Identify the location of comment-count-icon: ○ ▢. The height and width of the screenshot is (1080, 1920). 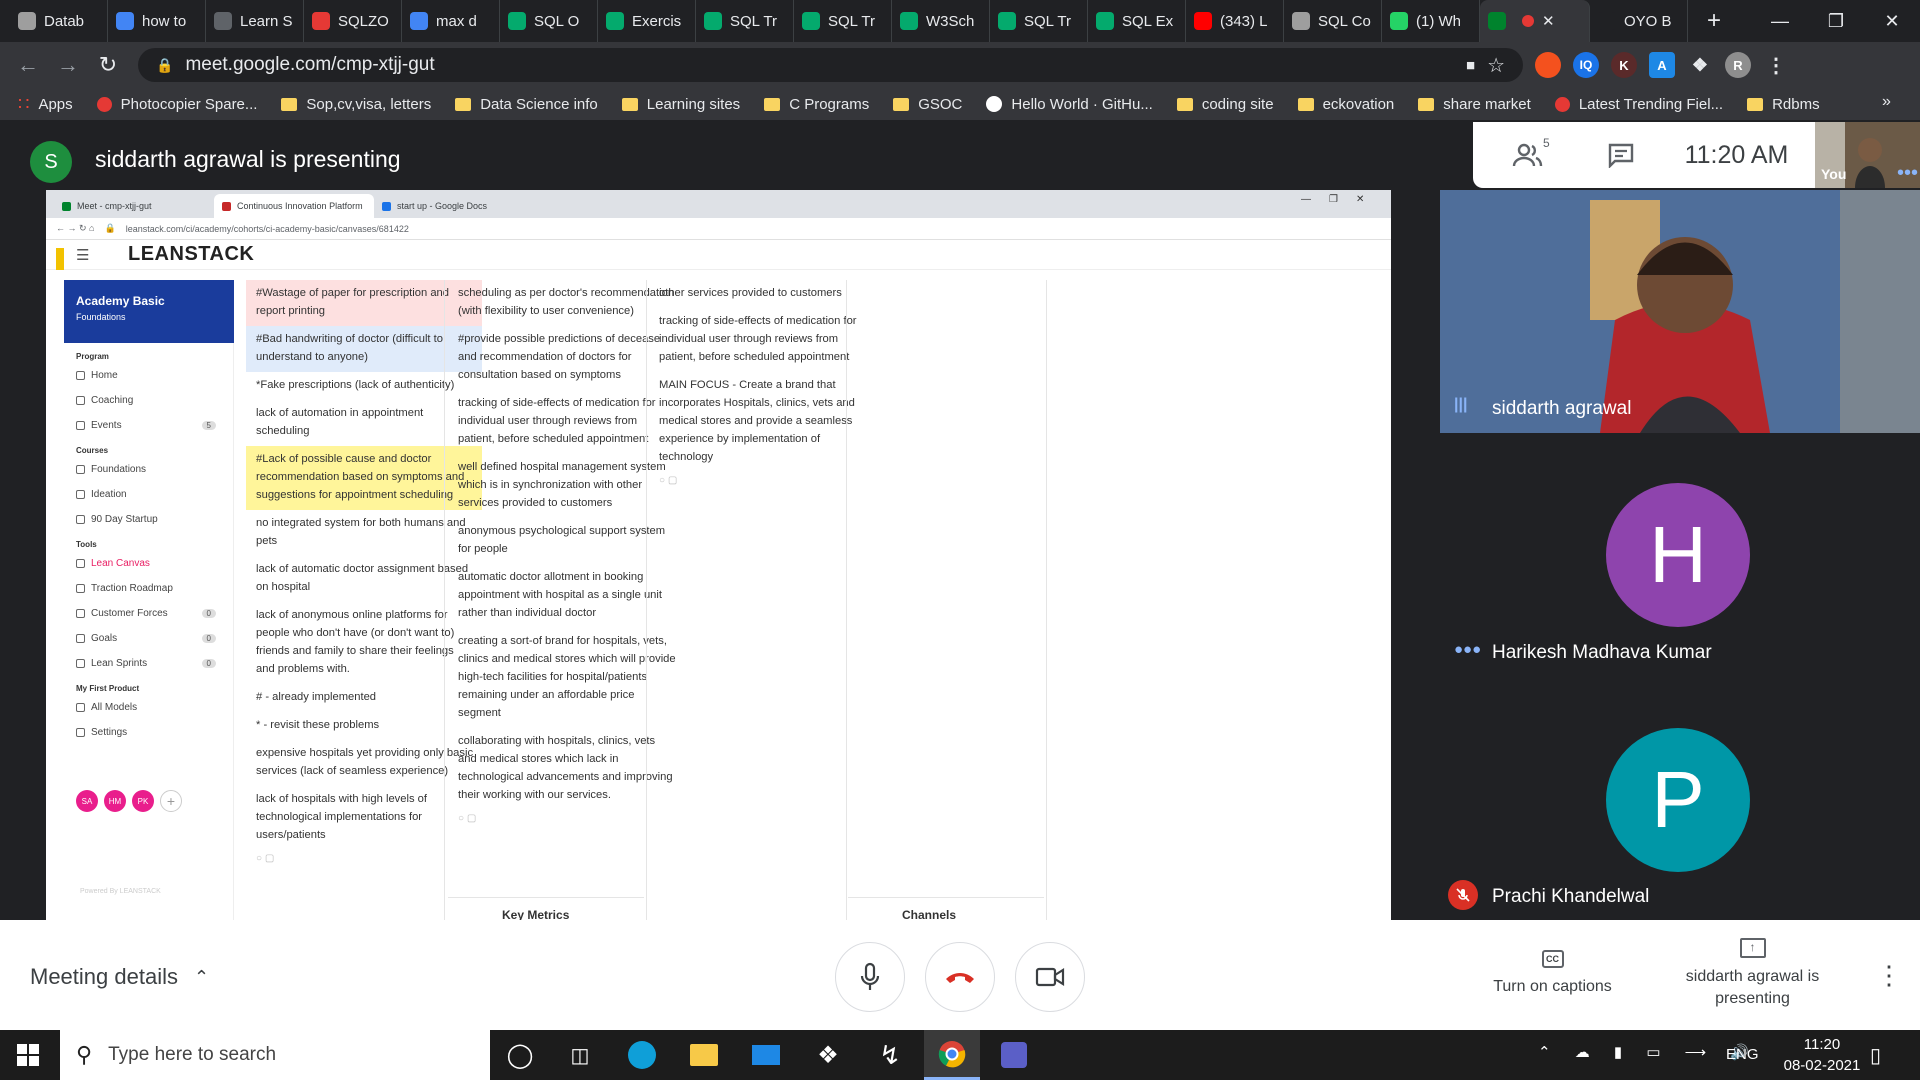
(767, 481).